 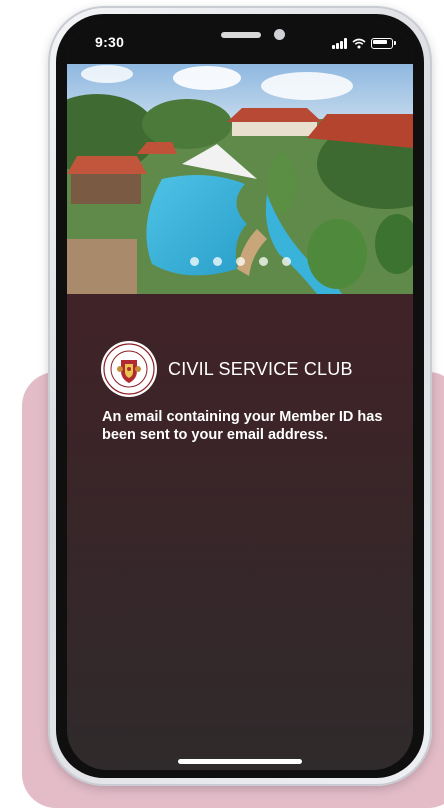 What do you see at coordinates (383, 43) in the screenshot?
I see `battery-icon` at bounding box center [383, 43].